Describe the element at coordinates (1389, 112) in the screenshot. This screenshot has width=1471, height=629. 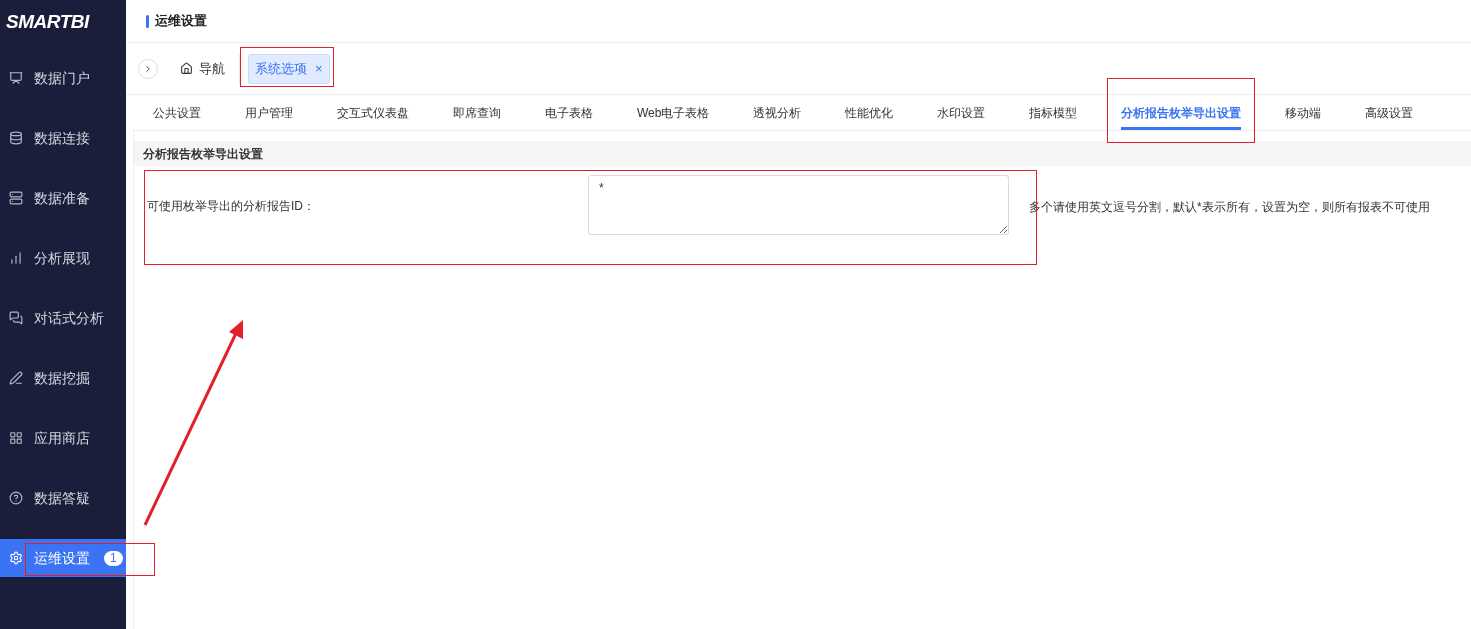
I see `settings-tab: 高级设置` at that location.